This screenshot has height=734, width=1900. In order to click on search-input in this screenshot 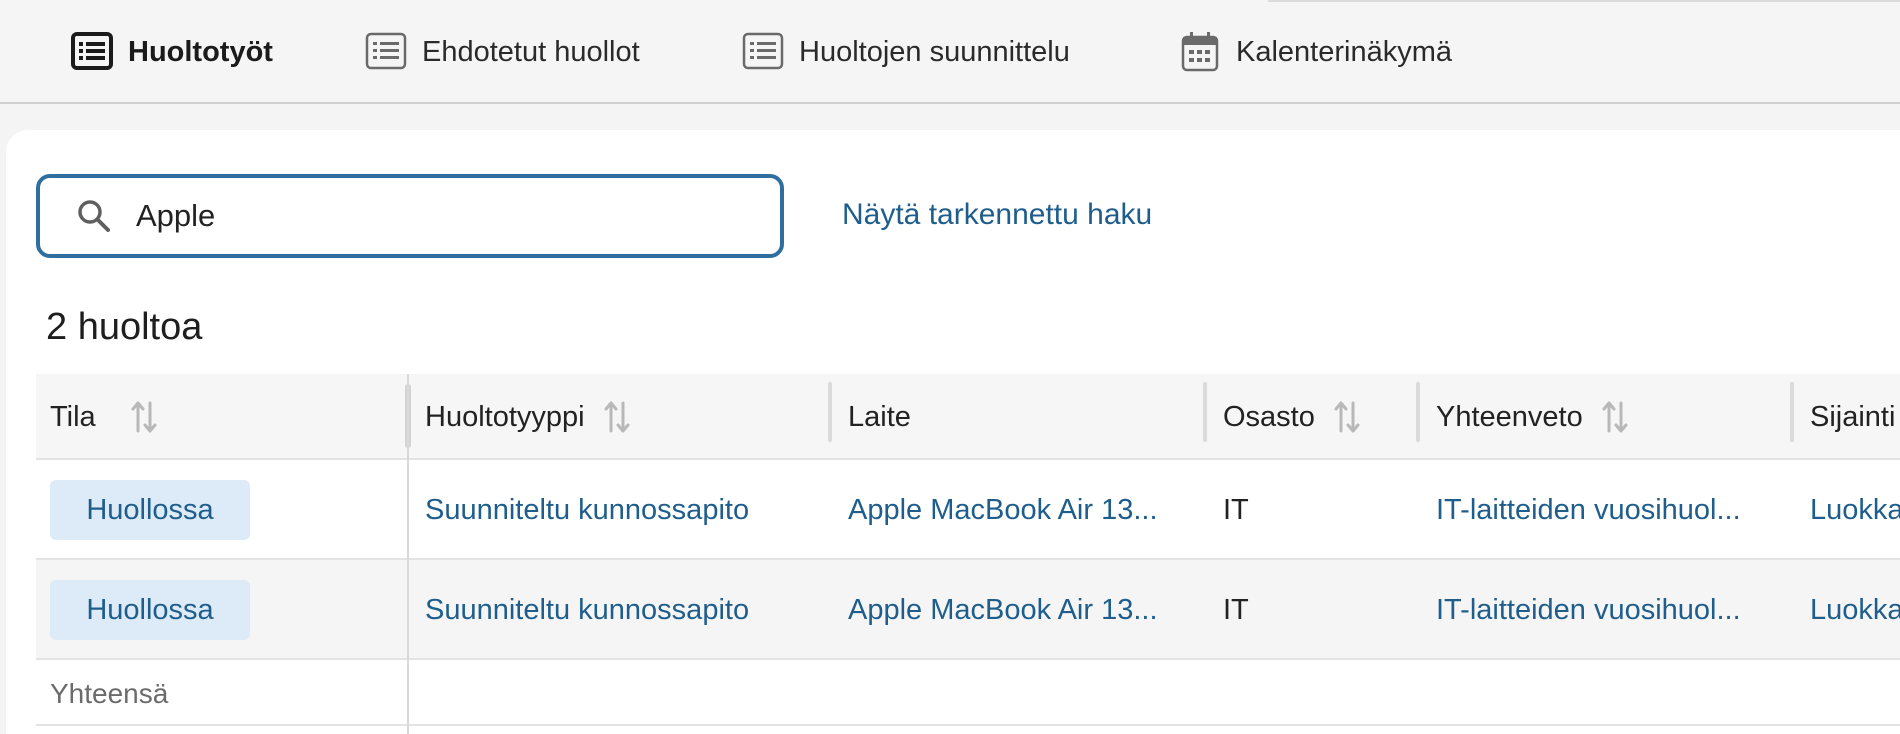, I will do `click(436, 216)`.